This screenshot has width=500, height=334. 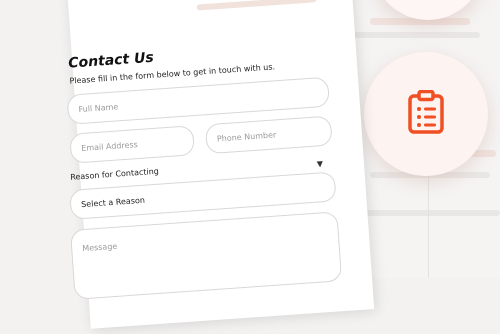 I want to click on phone-input: Phone Number, so click(x=268, y=135).